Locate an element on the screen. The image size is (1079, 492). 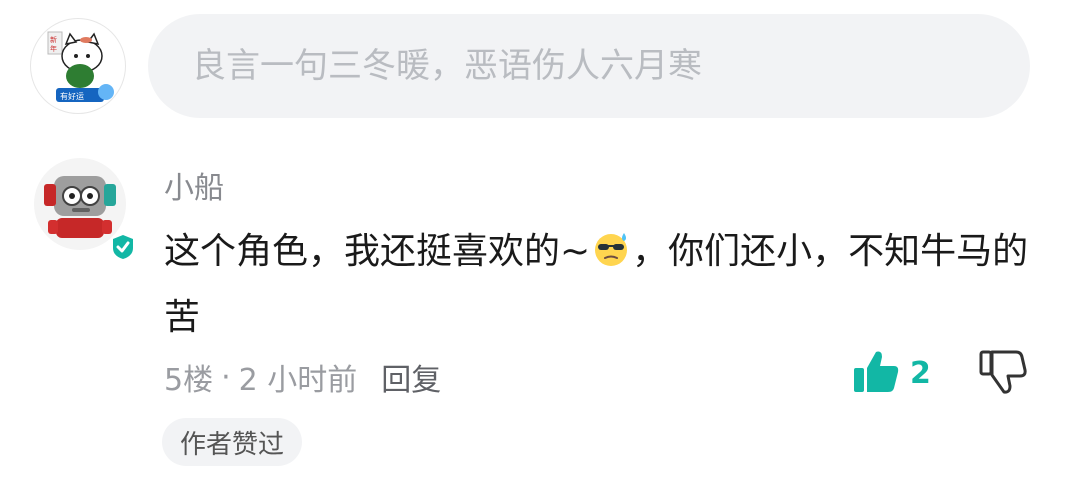
like-button: 2 is located at coordinates (891, 373).